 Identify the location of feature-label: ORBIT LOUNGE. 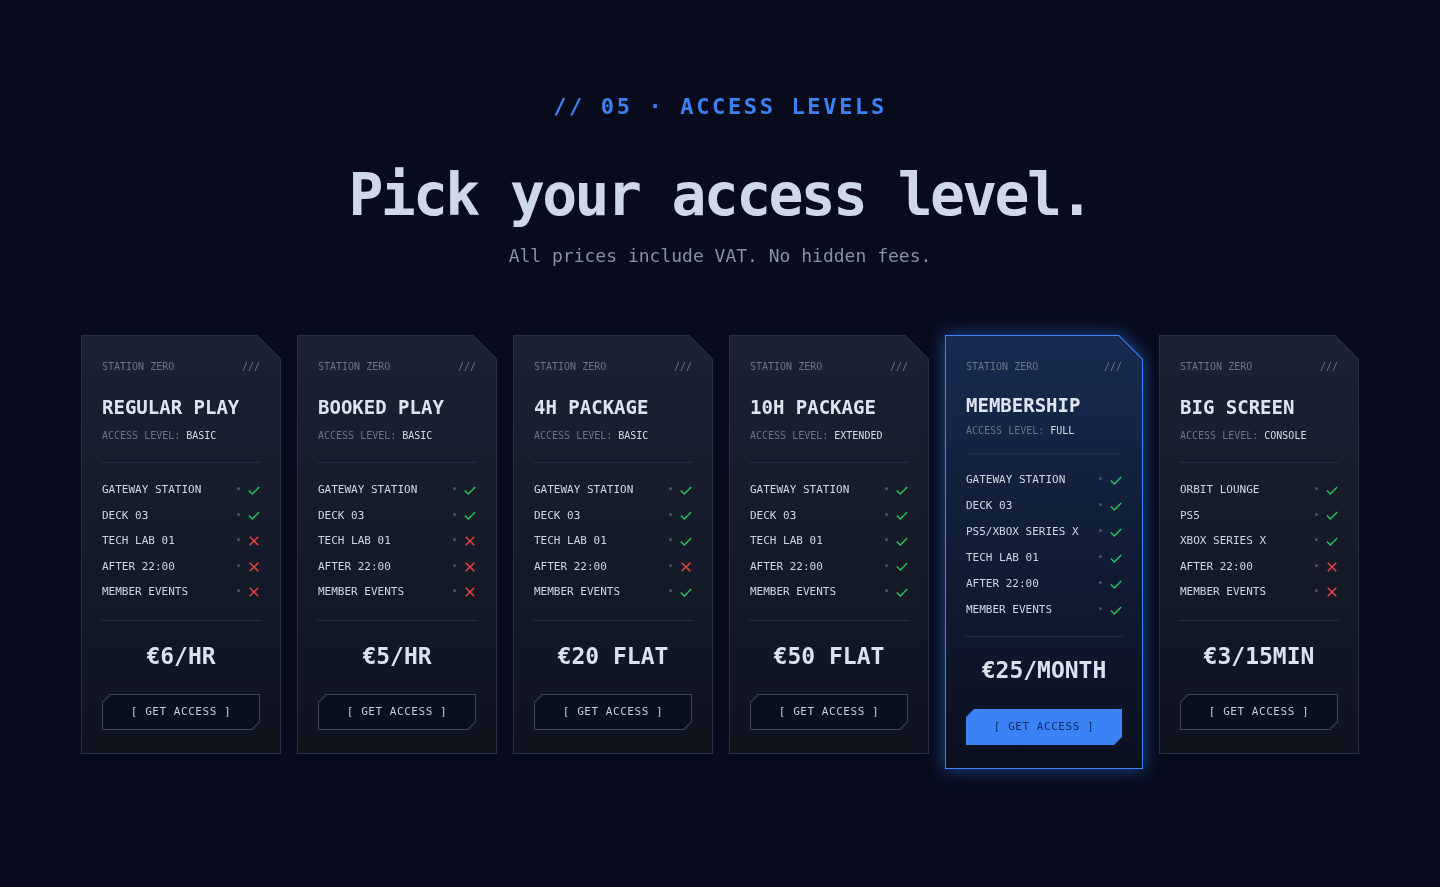
(1220, 490).